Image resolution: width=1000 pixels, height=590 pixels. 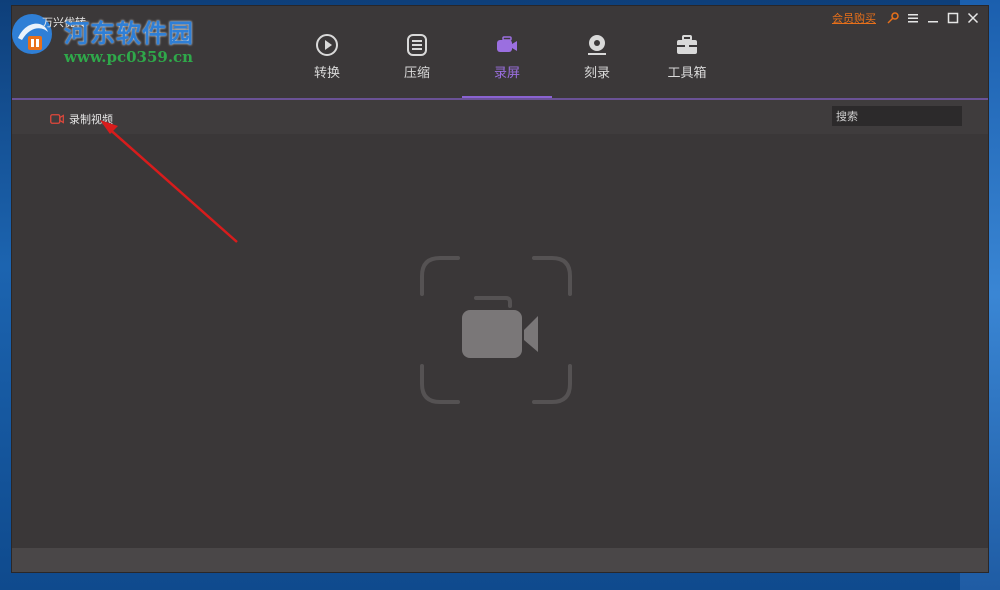 I want to click on compress-icon, so click(x=417, y=45).